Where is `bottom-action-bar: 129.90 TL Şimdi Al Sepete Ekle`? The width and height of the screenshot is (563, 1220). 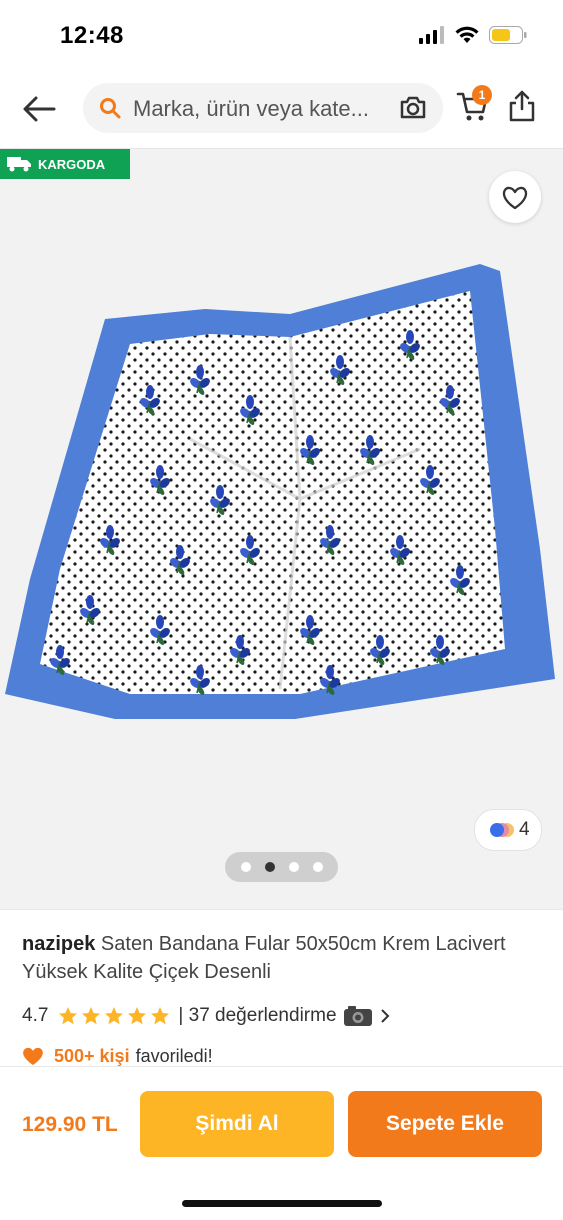
bottom-action-bar: 129.90 TL Şimdi Al Sepete Ekle is located at coordinates (281, 1143).